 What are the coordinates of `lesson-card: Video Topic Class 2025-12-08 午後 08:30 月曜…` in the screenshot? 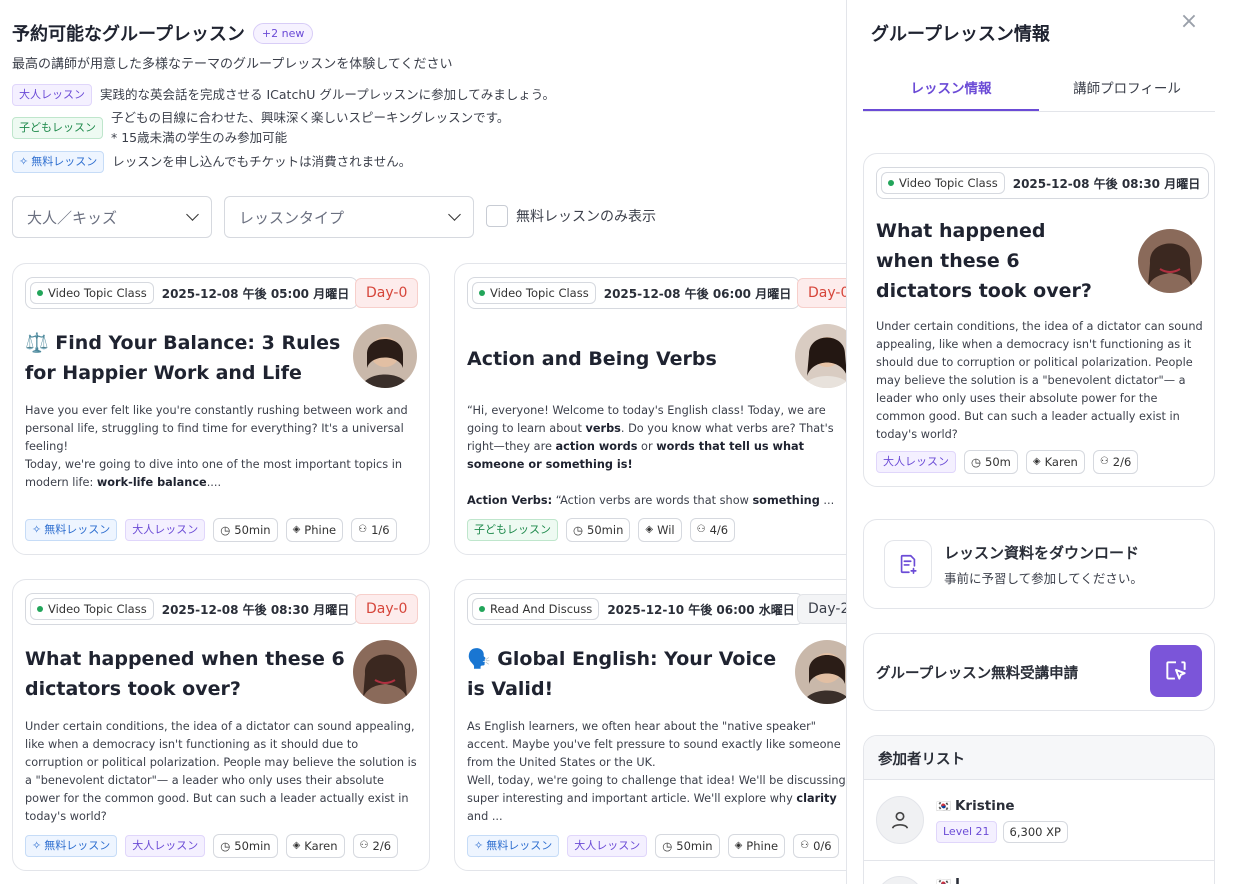 It's located at (221, 725).